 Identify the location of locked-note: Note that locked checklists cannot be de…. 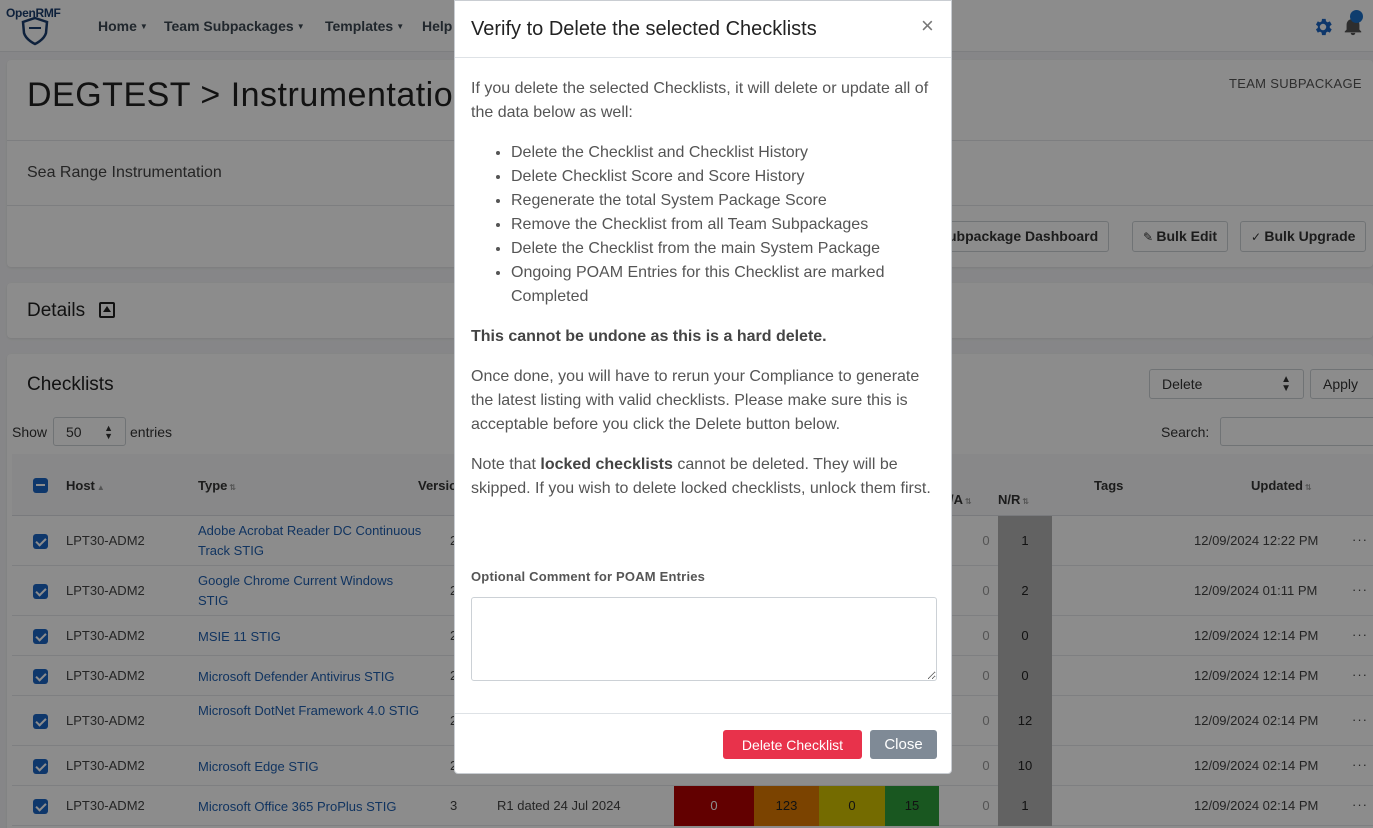
(701, 476).